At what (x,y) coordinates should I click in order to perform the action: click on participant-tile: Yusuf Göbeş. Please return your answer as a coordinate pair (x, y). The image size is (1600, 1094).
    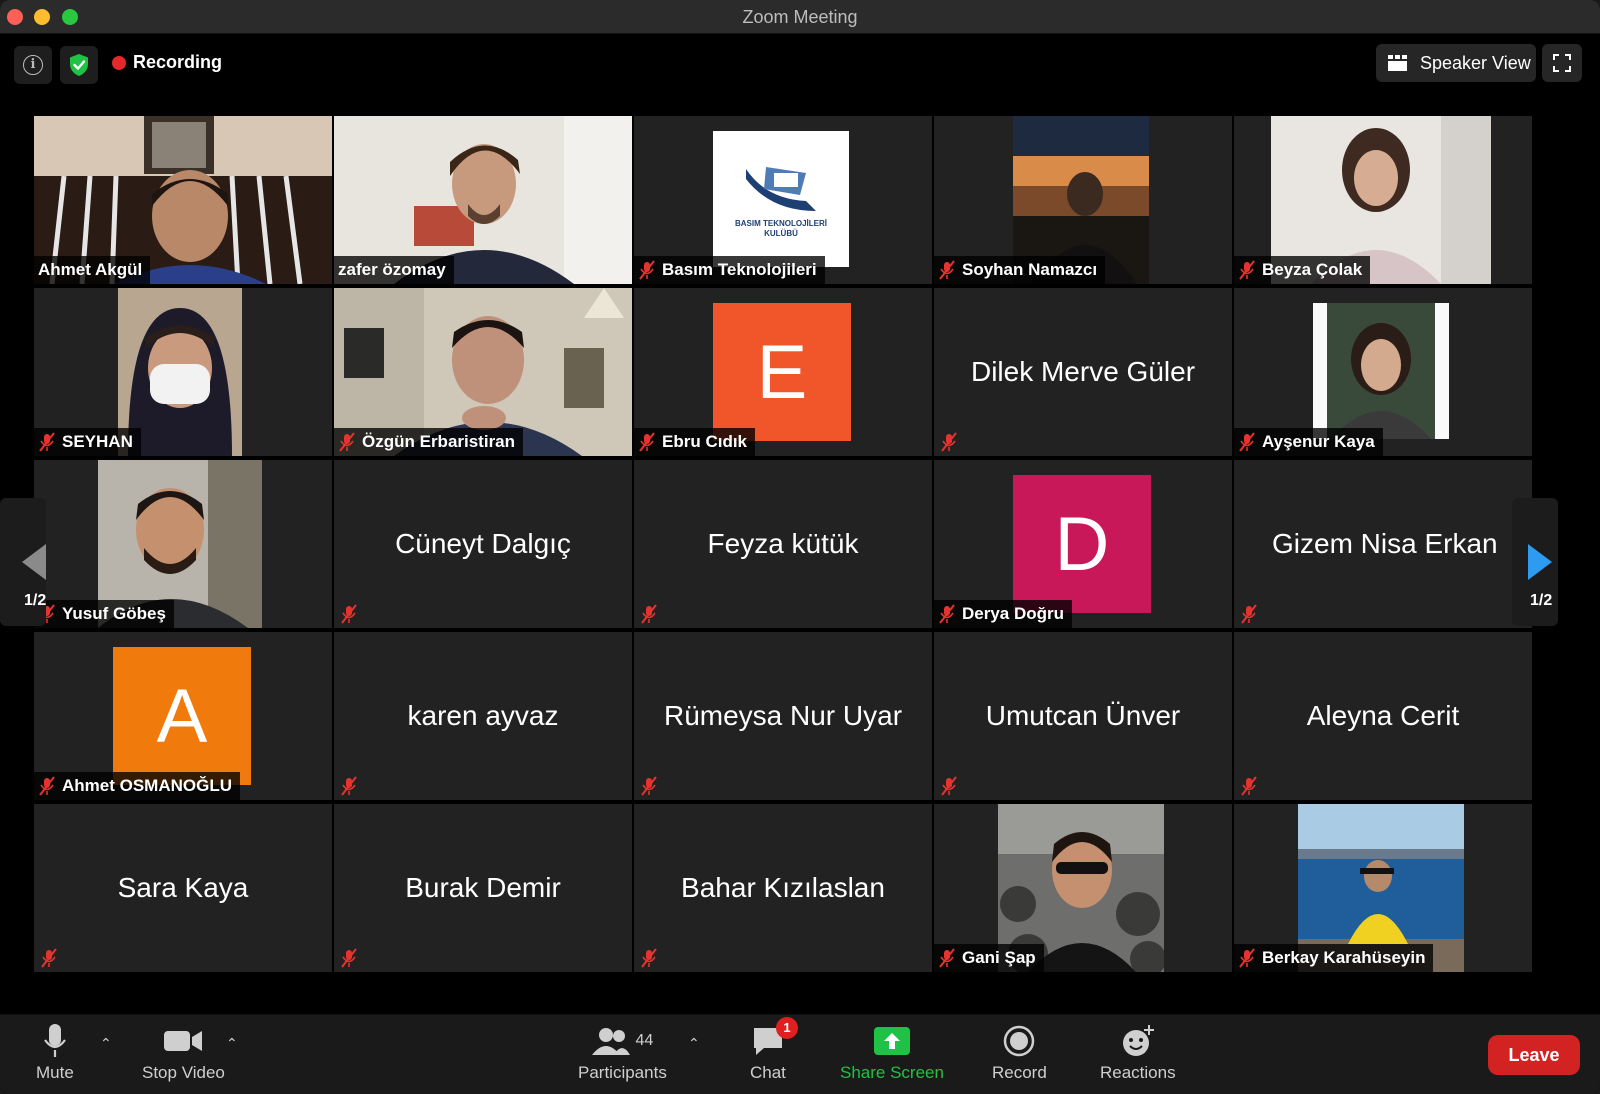
    Looking at the image, I should click on (183, 544).